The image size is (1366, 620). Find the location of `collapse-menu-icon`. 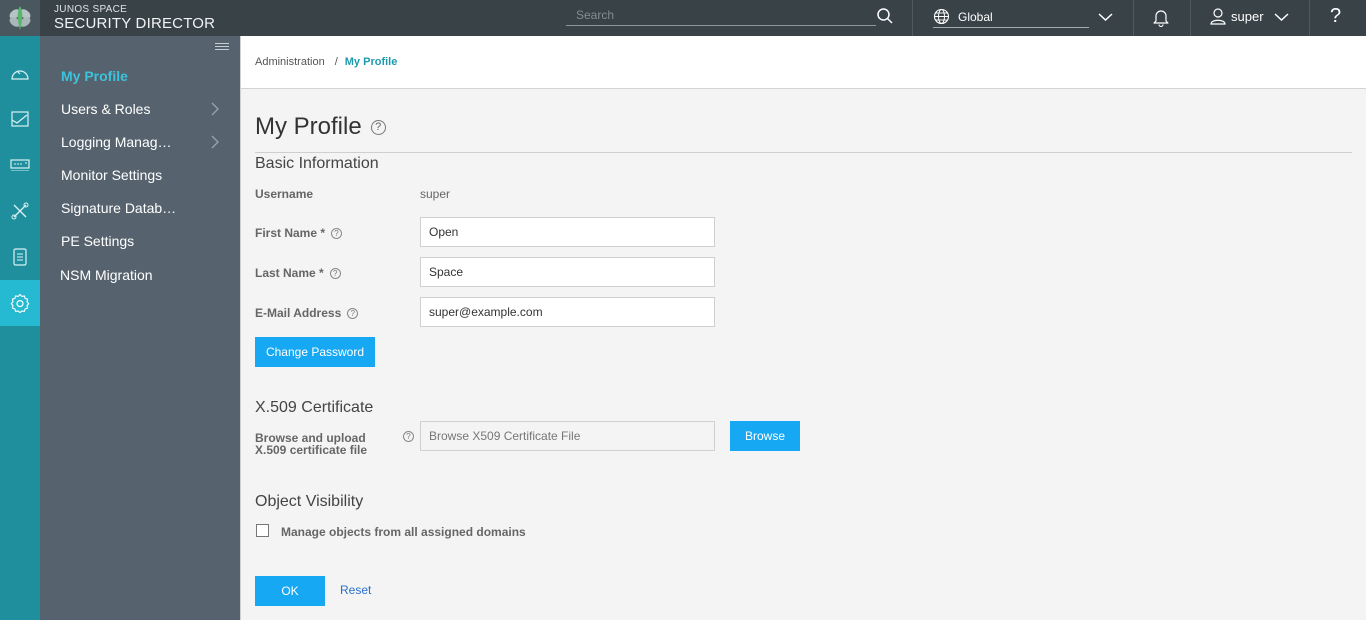

collapse-menu-icon is located at coordinates (222, 47).